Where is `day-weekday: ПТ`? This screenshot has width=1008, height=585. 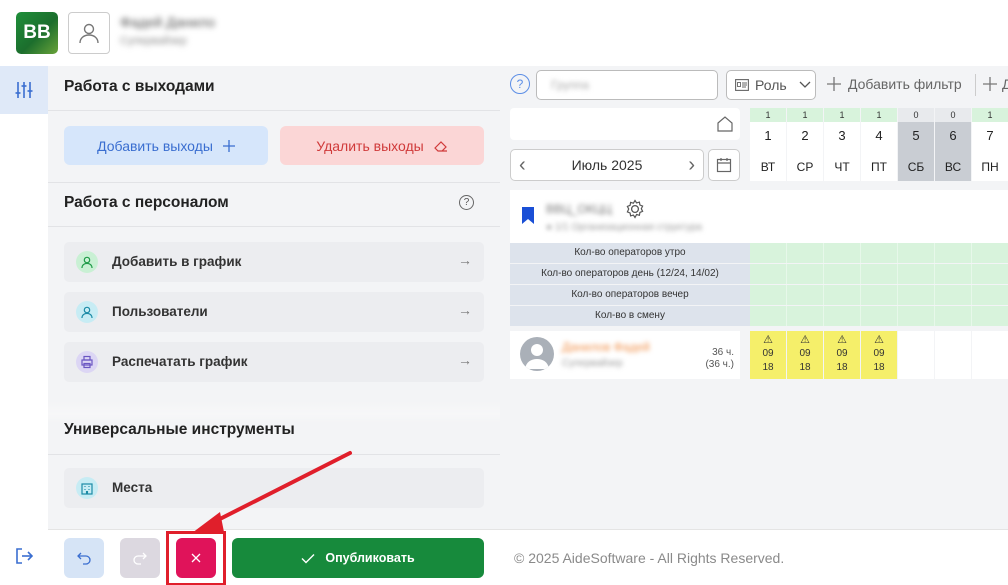 day-weekday: ПТ is located at coordinates (879, 167).